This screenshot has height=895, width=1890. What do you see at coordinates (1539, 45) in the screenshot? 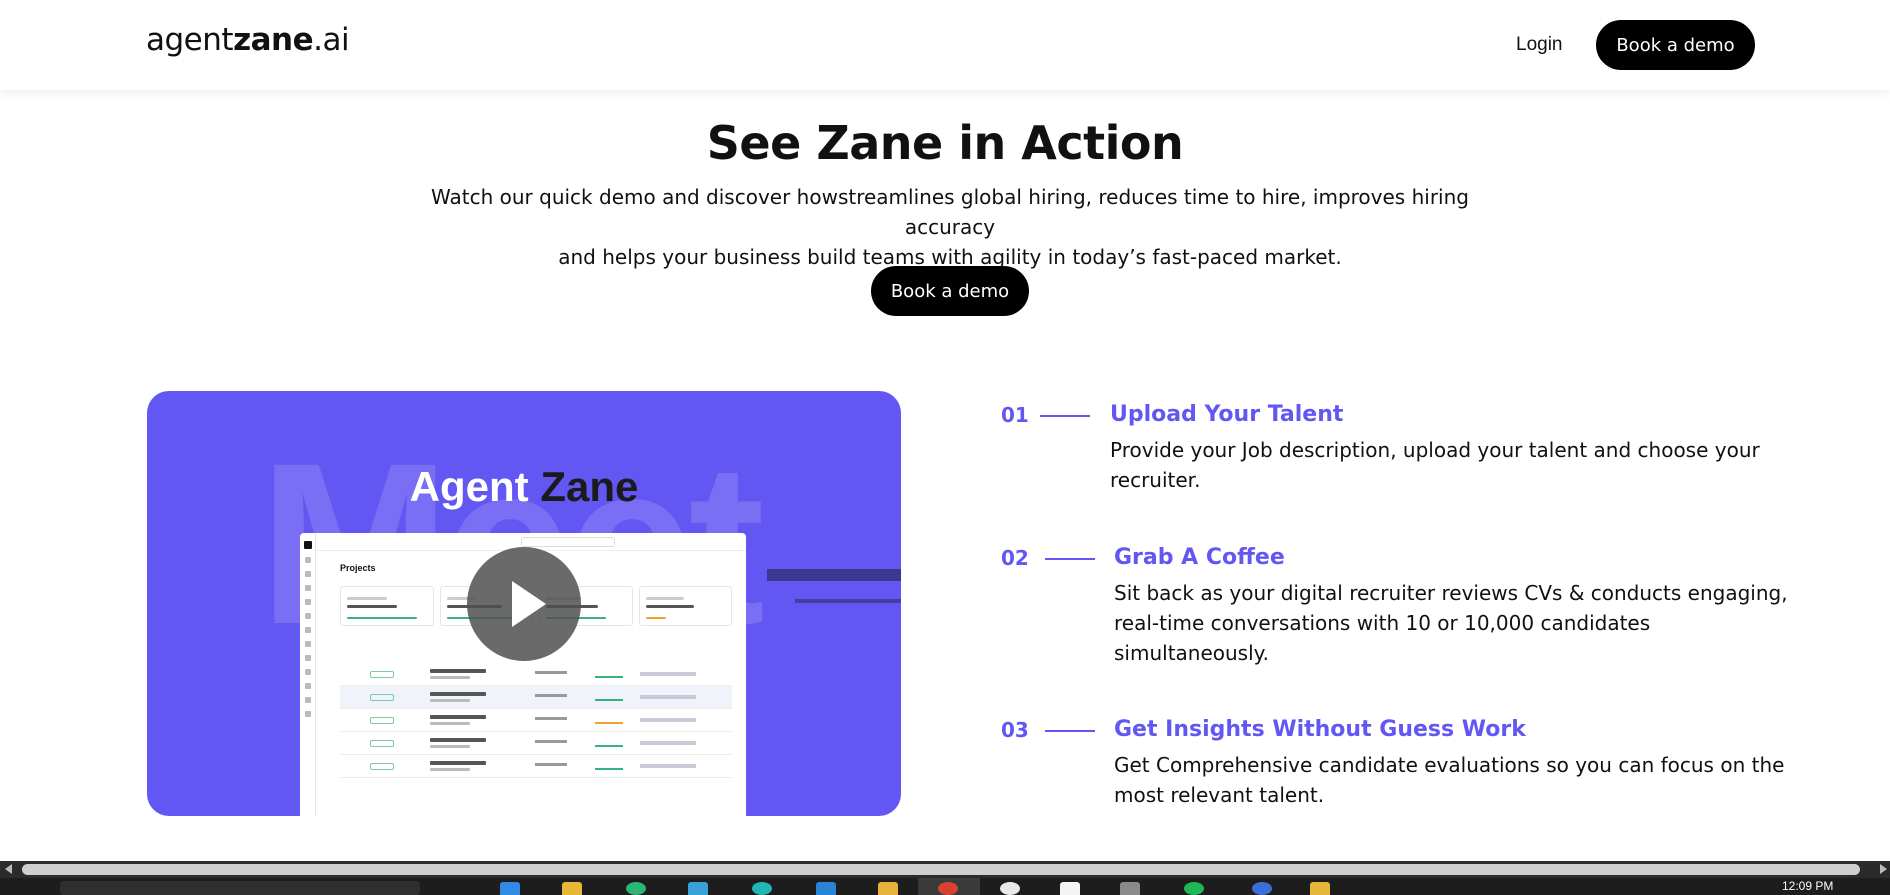
I see `login-link: Login` at bounding box center [1539, 45].